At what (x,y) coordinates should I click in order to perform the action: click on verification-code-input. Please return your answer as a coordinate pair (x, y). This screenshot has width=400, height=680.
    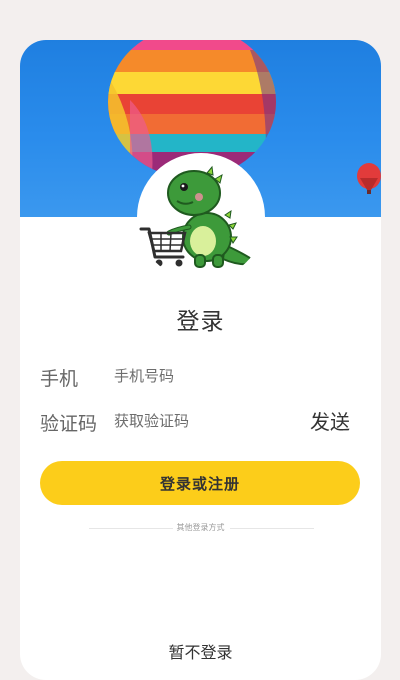
    Looking at the image, I should click on (204, 421).